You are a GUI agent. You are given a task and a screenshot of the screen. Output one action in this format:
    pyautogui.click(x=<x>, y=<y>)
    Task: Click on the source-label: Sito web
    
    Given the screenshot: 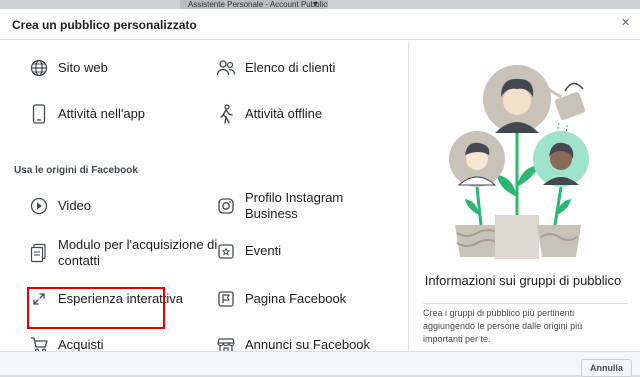 What is the action you would take?
    pyautogui.click(x=83, y=67)
    